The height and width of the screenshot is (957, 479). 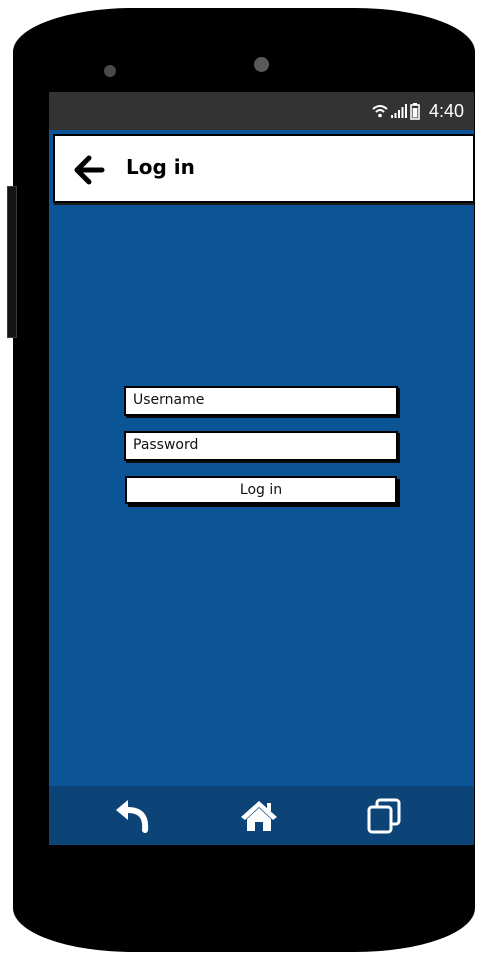 What do you see at coordinates (415, 111) in the screenshot?
I see `battery-icon` at bounding box center [415, 111].